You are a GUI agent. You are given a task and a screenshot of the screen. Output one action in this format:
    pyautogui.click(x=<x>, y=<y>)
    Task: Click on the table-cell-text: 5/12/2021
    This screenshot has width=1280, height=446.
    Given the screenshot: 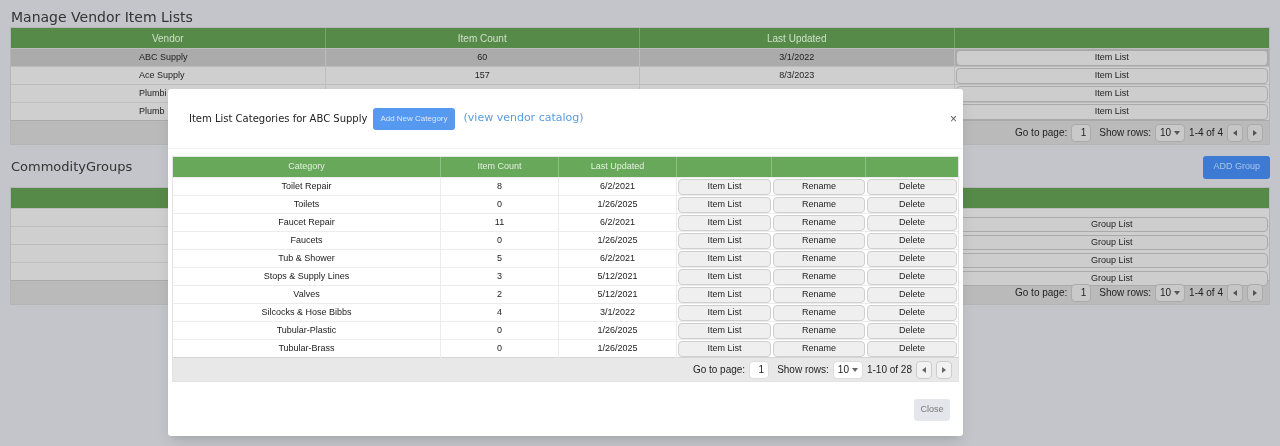 What is the action you would take?
    pyautogui.click(x=617, y=276)
    